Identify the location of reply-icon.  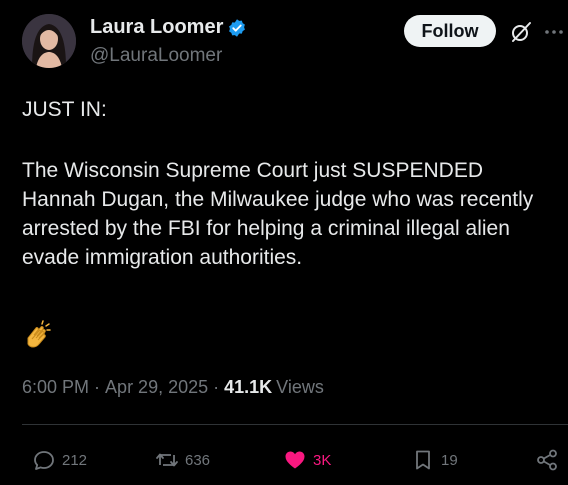
(44, 460).